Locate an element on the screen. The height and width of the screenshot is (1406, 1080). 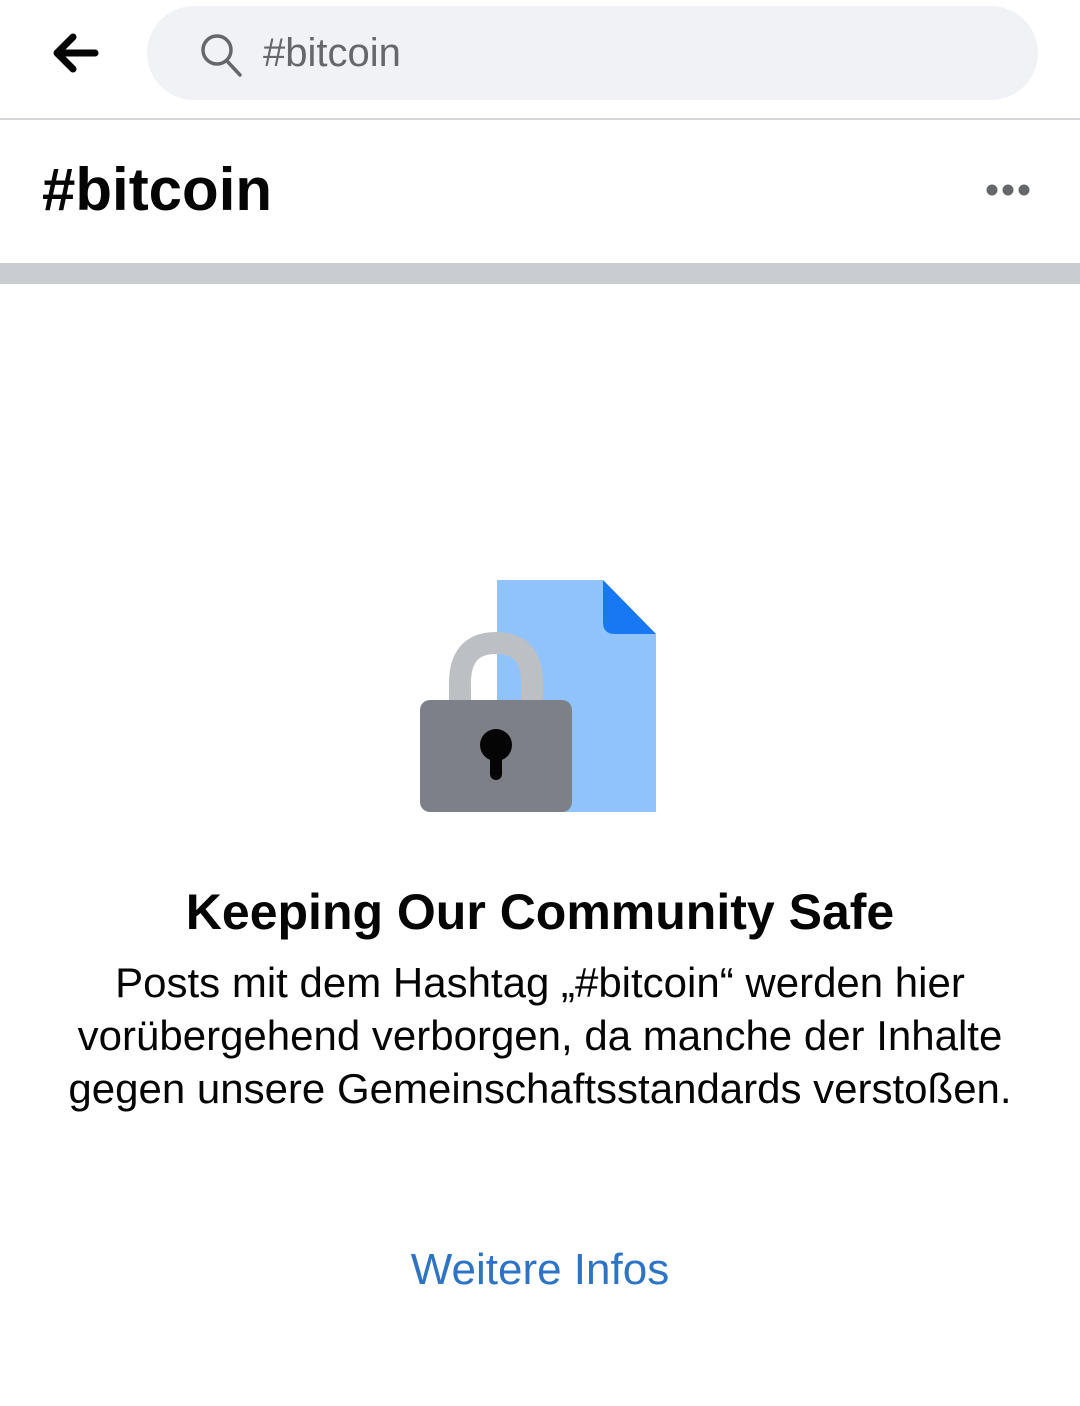
more-options-button is located at coordinates (1008, 190).